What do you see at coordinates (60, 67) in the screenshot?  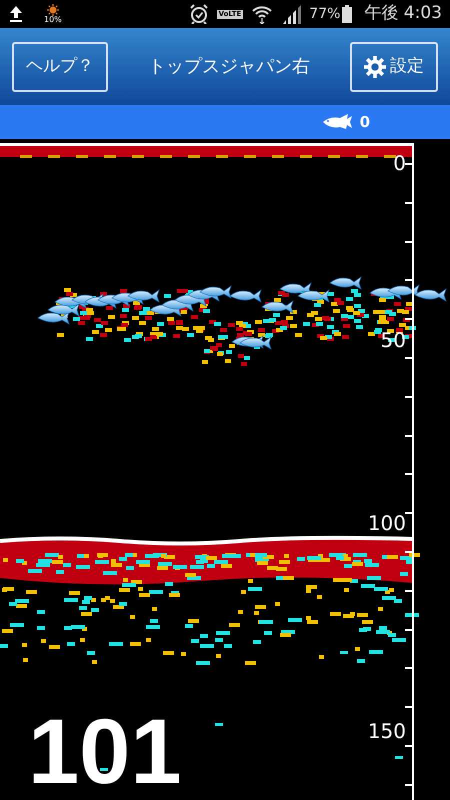 I see `help-button: ヘルプ？` at bounding box center [60, 67].